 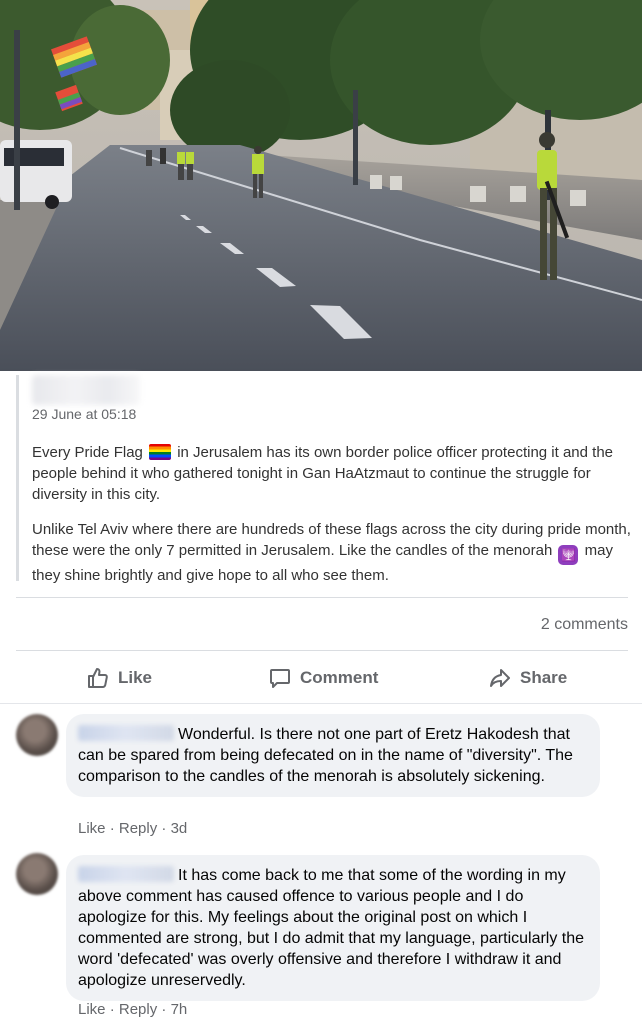 What do you see at coordinates (84, 414) in the screenshot?
I see `post-timestamp: 29 June at 05:18` at bounding box center [84, 414].